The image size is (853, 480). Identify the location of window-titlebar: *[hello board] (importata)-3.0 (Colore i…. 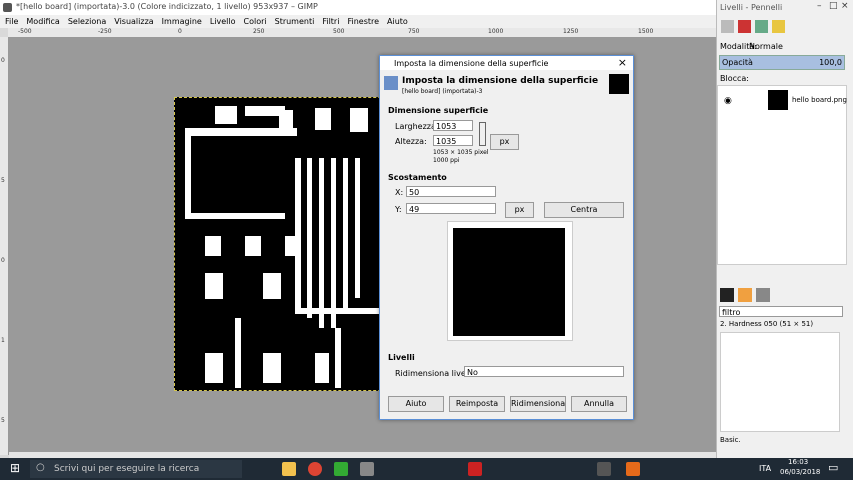
(358, 7).